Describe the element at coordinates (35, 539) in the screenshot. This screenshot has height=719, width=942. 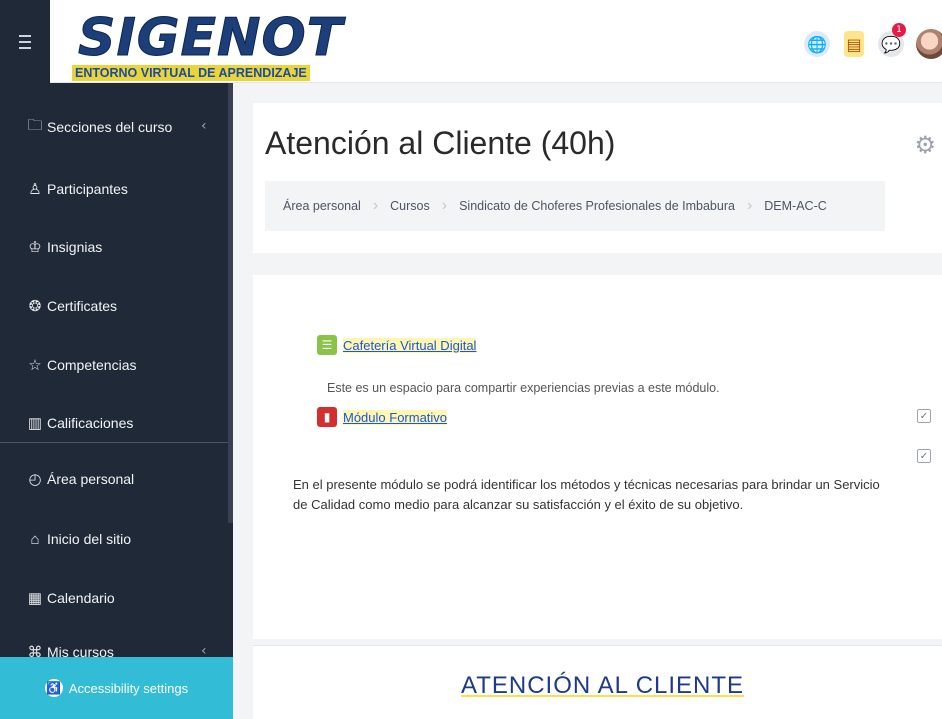
I see `home-icon: ⌂` at that location.